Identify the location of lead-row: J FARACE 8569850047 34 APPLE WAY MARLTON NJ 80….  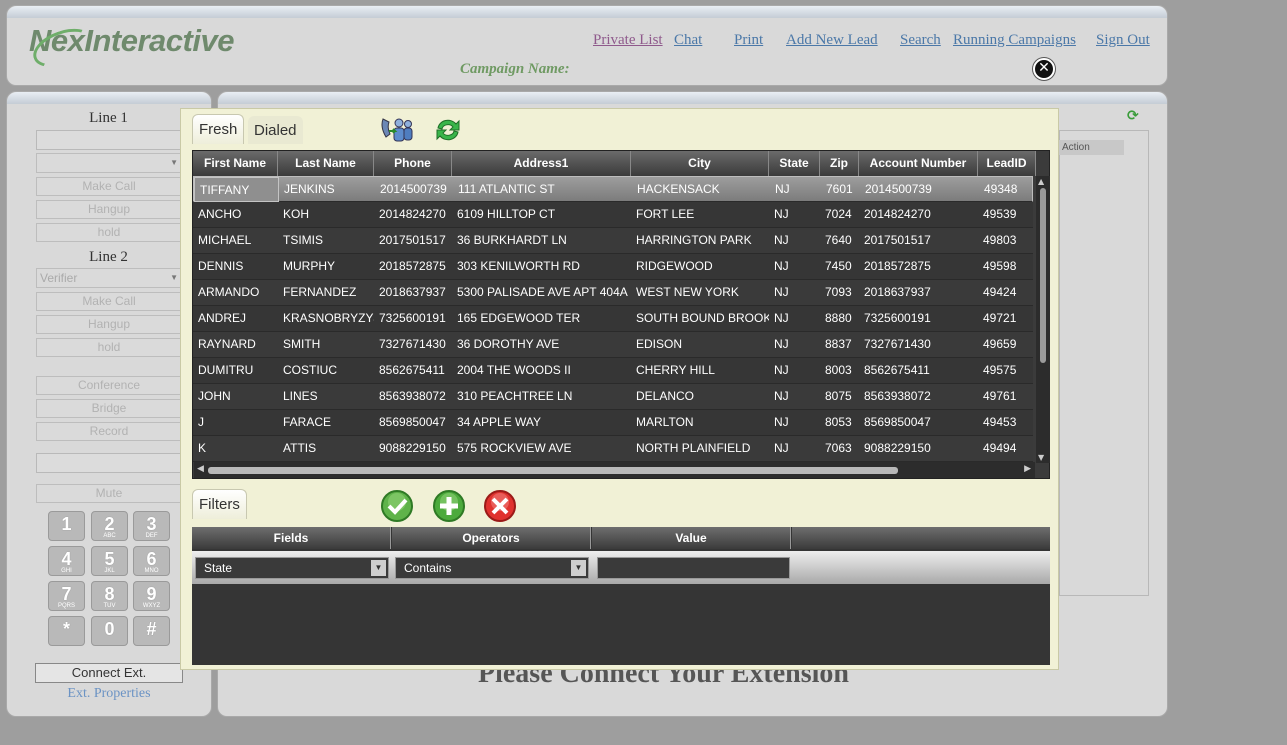
(613, 423).